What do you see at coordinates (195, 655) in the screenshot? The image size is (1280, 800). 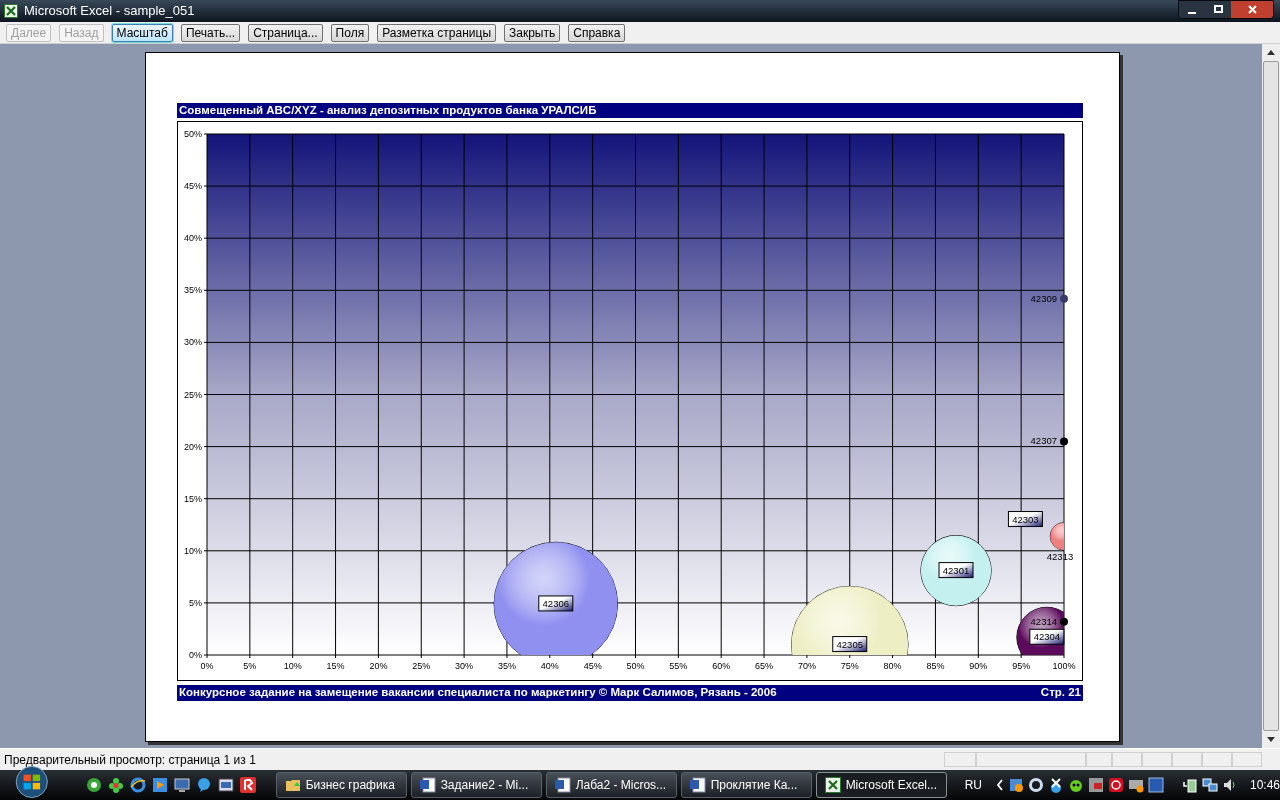 I see `y-tick-label: 0%` at bounding box center [195, 655].